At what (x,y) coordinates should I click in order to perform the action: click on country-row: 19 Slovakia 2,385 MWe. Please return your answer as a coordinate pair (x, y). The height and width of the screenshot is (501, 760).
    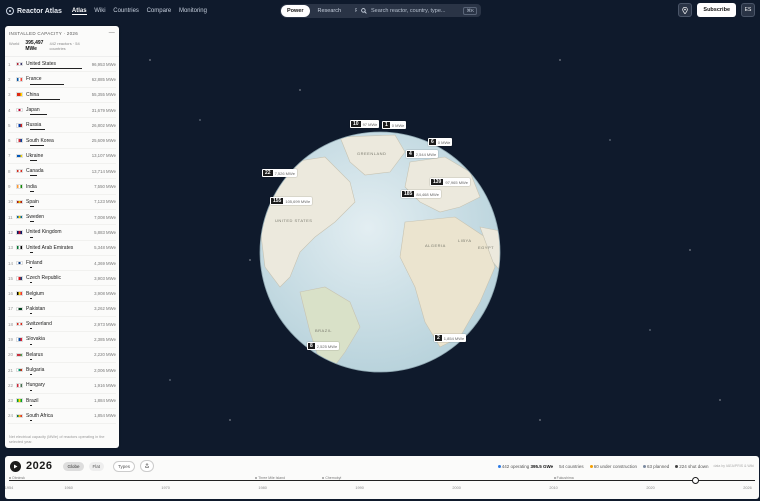
    Looking at the image, I should click on (62, 340).